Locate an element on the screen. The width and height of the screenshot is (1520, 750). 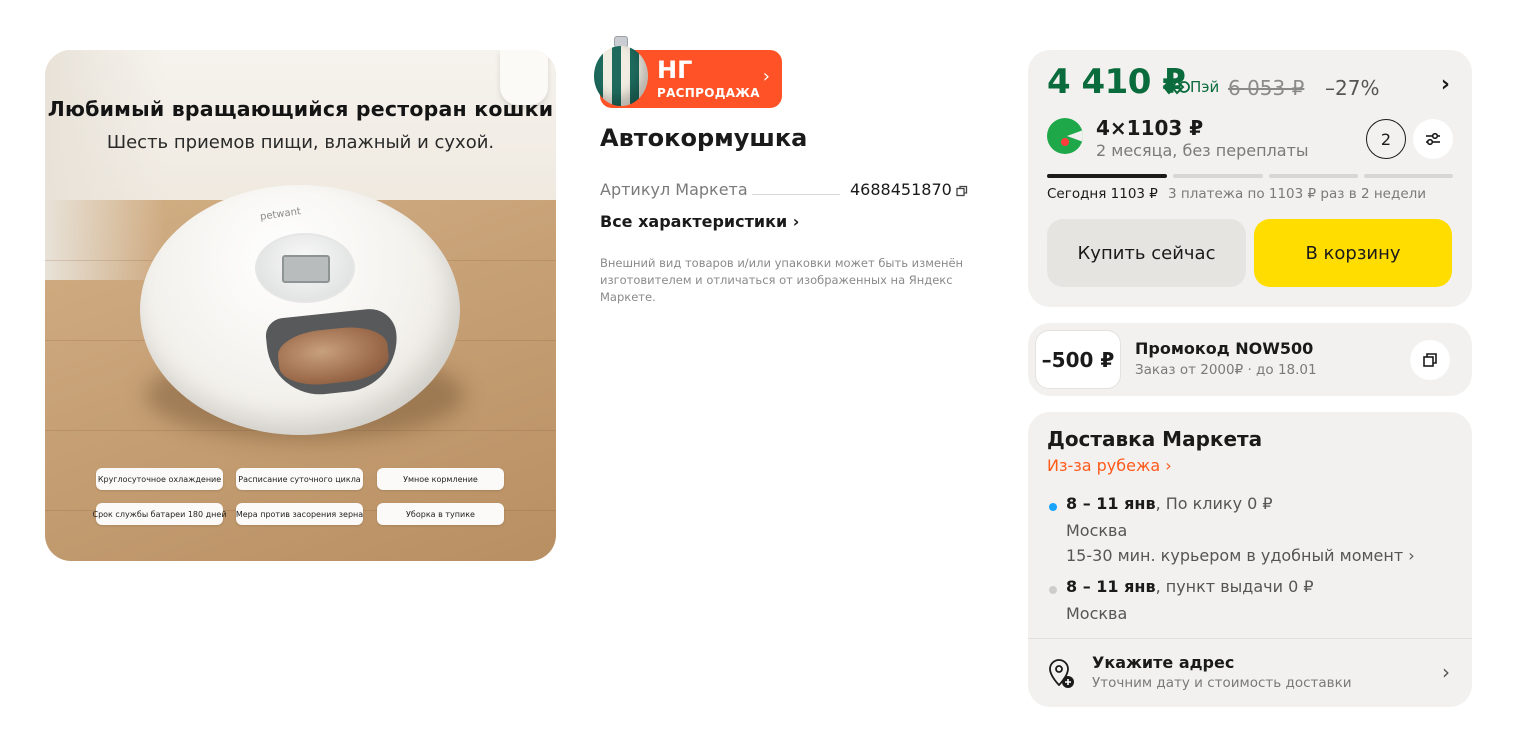
ornament-ball is located at coordinates (621, 76).